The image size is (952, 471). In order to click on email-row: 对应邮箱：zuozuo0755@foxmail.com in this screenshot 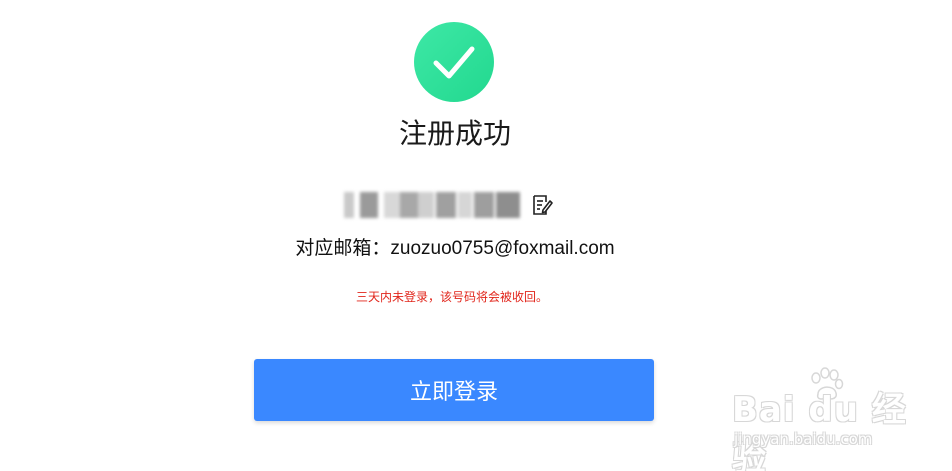, I will do `click(455, 249)`.